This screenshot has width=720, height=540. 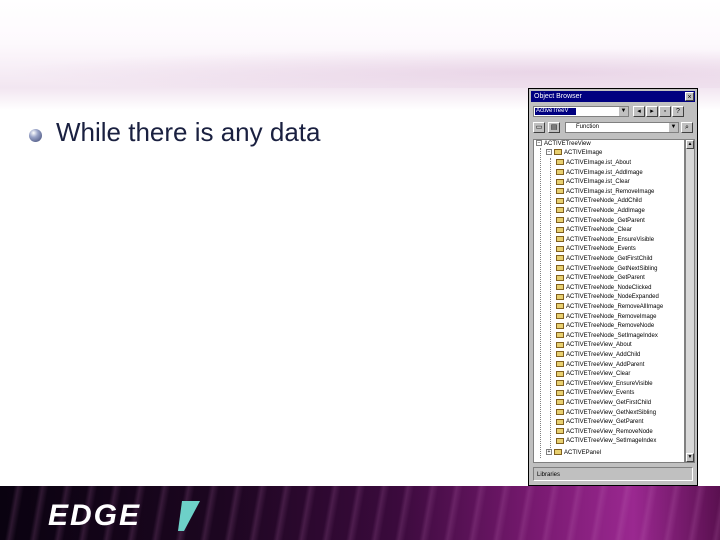 What do you see at coordinates (573, 453) in the screenshot?
I see `tree-node-last: + ACTIVEPanel` at bounding box center [573, 453].